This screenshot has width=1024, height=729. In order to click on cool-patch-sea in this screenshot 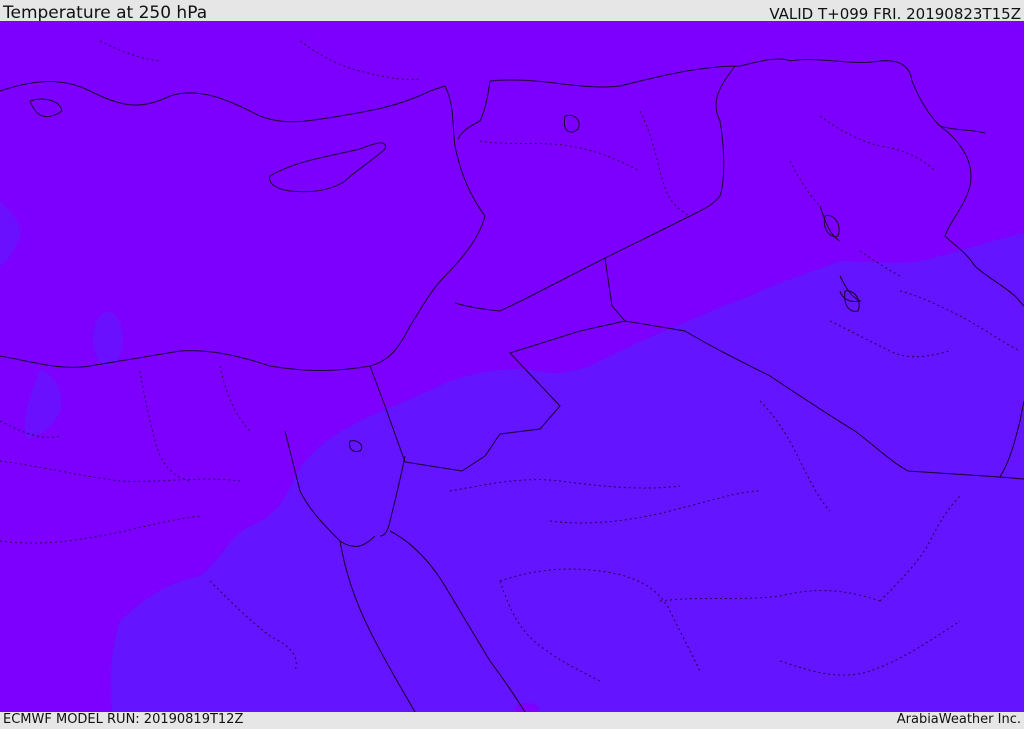, I will do `click(108, 339)`.